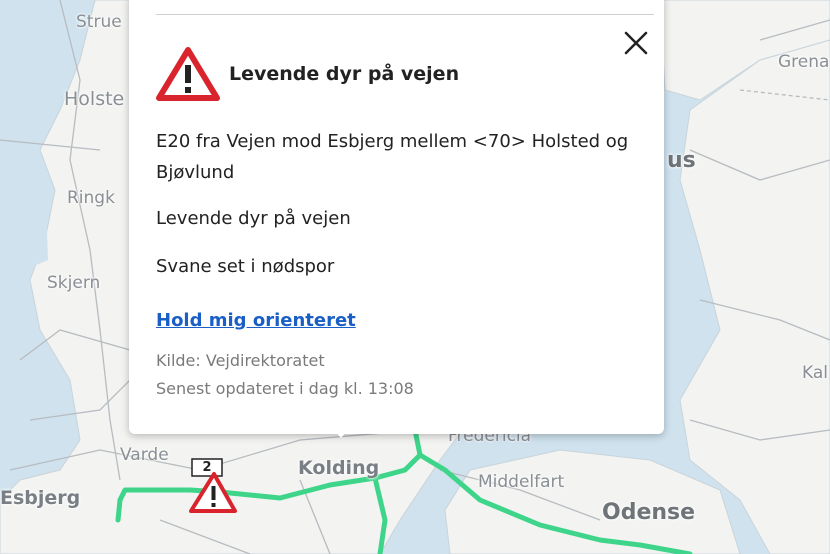 The height and width of the screenshot is (554, 830). I want to click on popup-divider, so click(405, 14).